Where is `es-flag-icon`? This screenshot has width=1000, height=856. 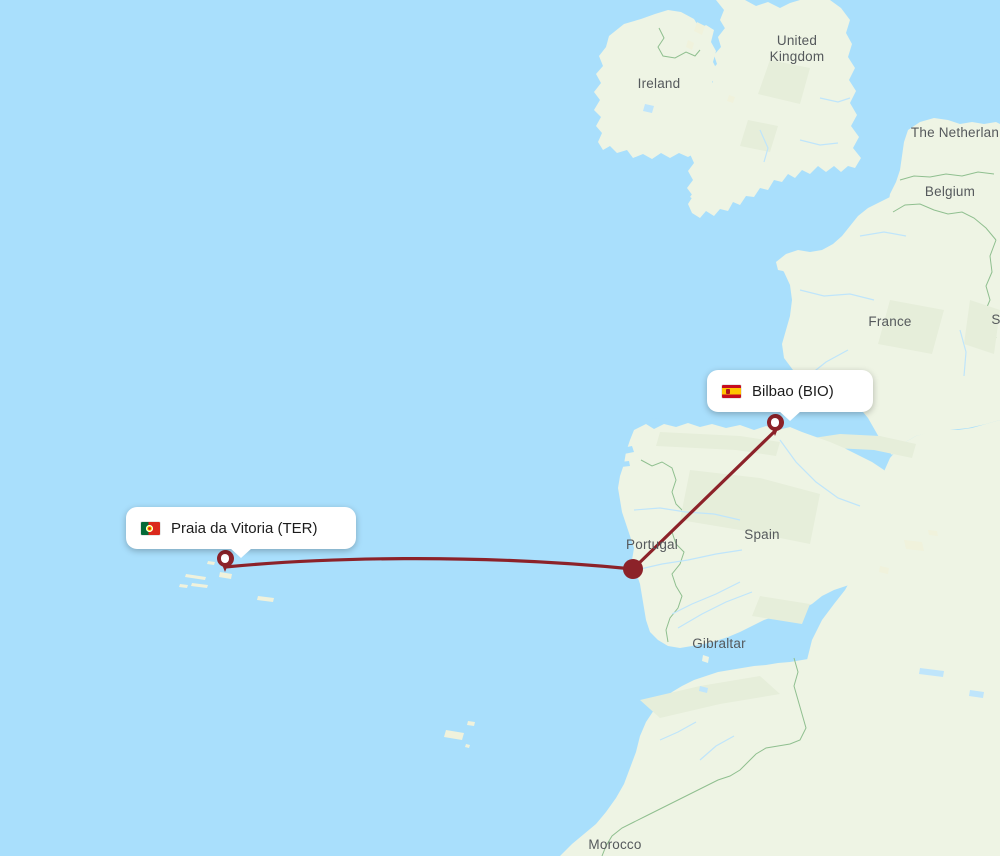
es-flag-icon is located at coordinates (731, 391).